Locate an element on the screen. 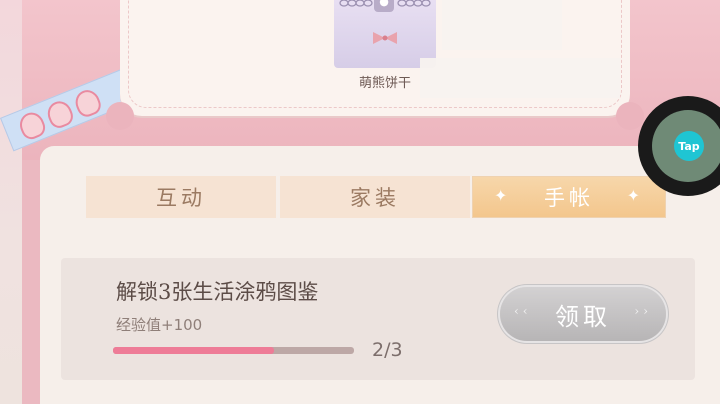 The height and width of the screenshot is (404, 720). tap-label: Tap is located at coordinates (689, 146).